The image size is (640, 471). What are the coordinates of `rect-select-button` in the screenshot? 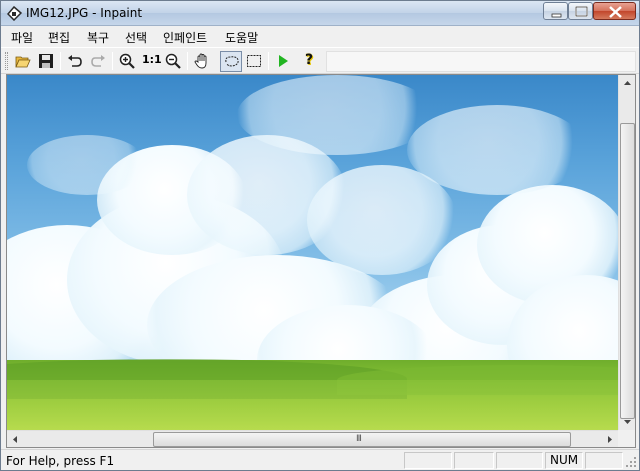 It's located at (254, 61).